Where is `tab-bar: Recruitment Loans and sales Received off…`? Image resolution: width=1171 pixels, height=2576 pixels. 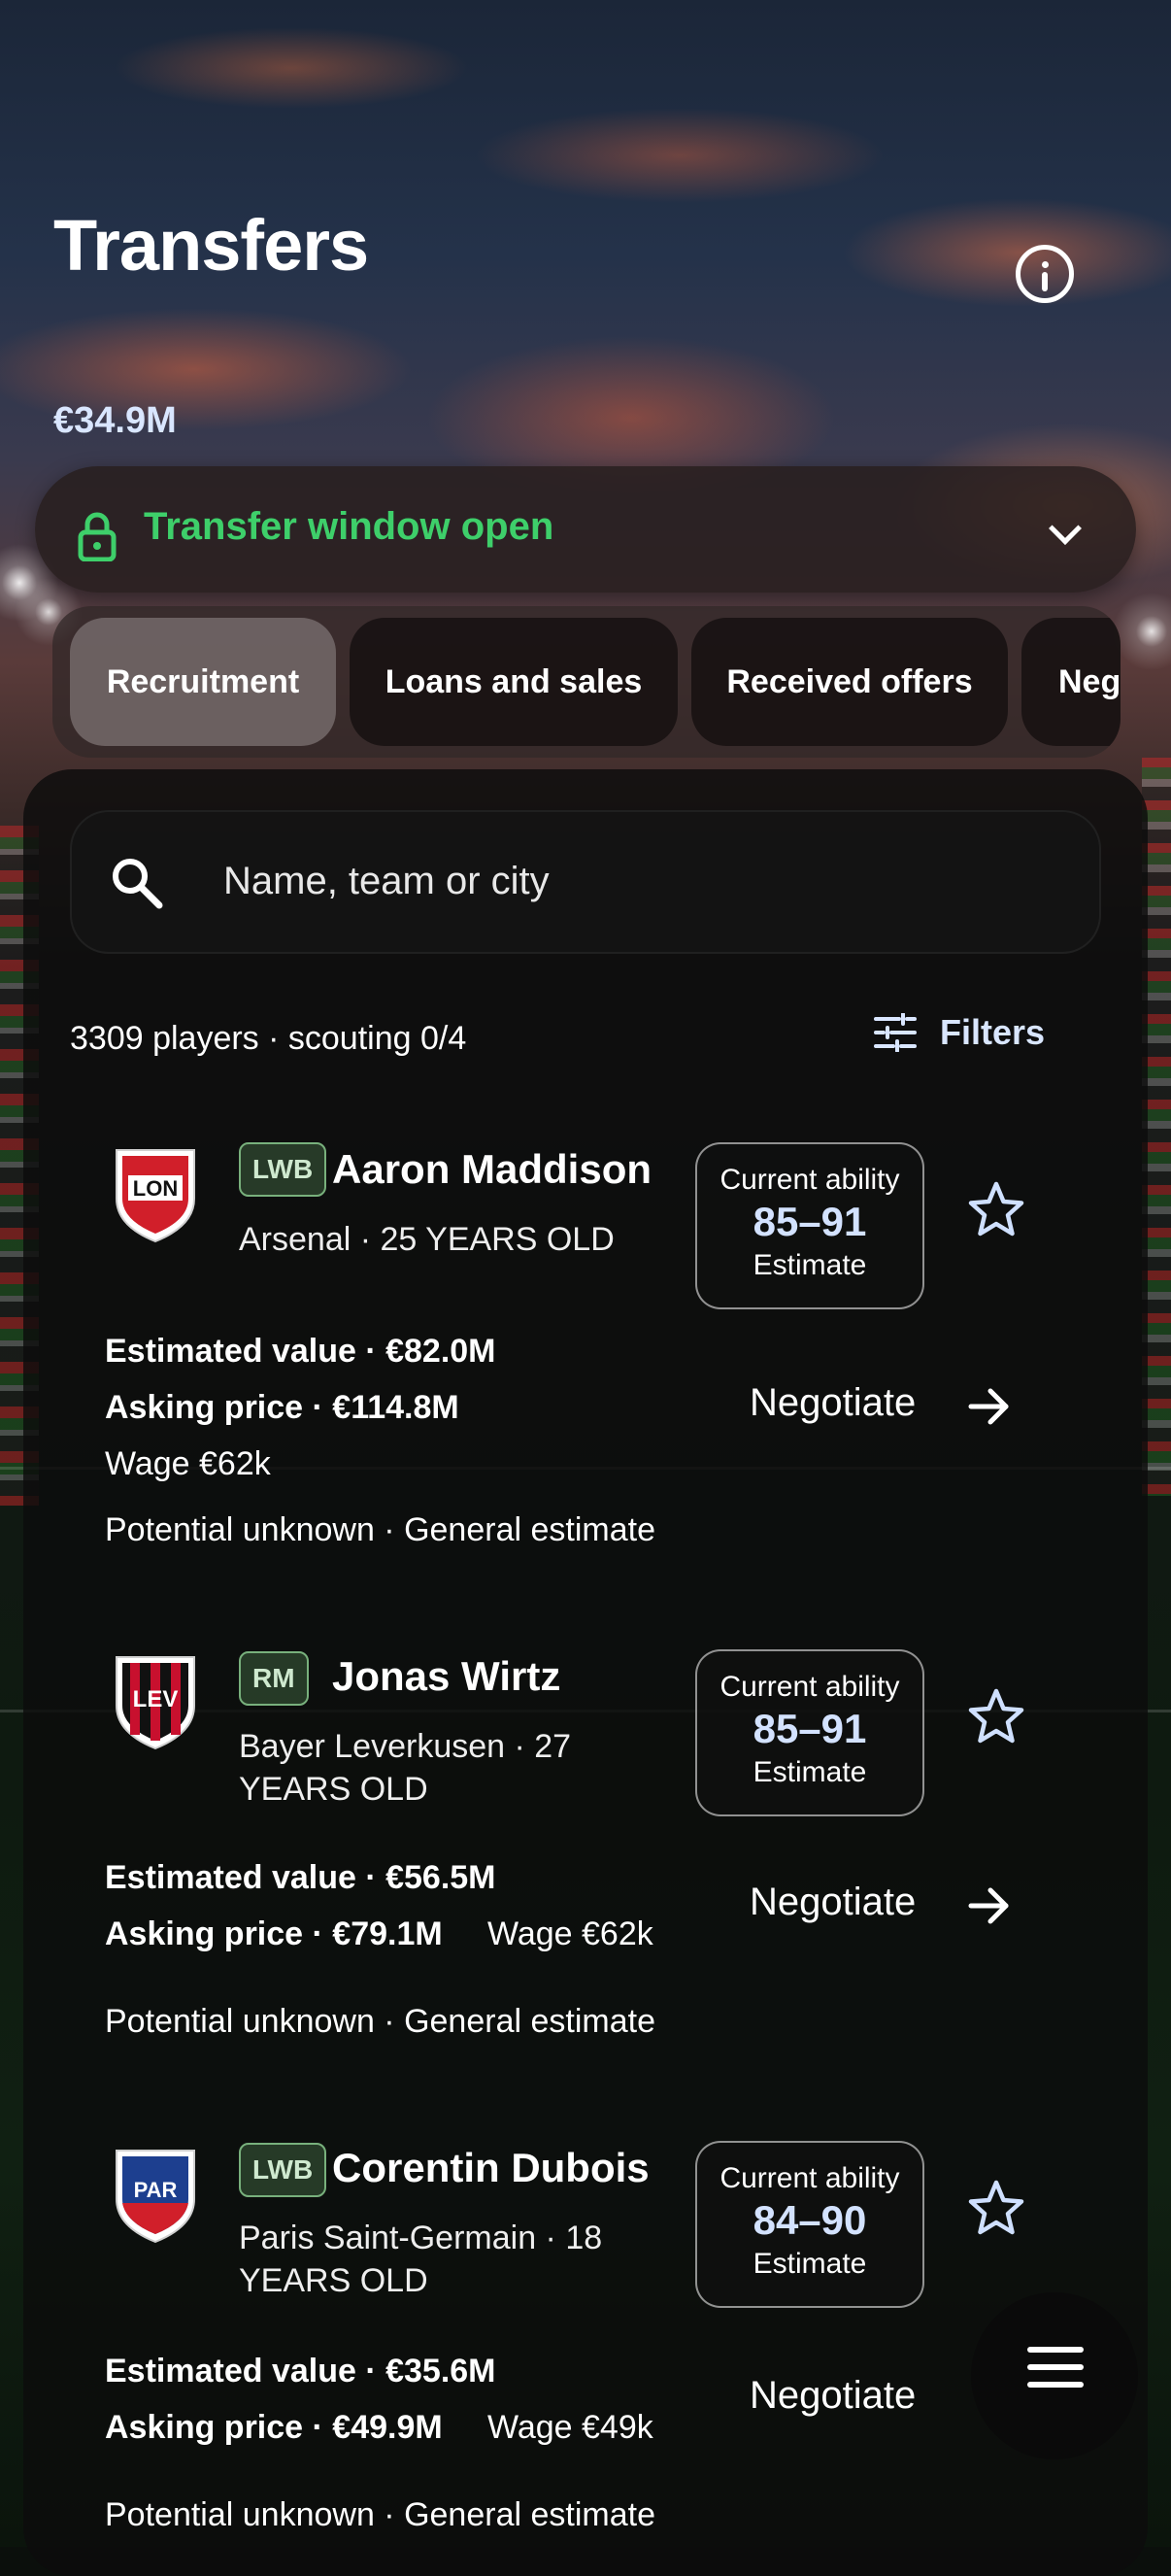
tab-bar: Recruitment Loans and sales Received off… is located at coordinates (587, 682).